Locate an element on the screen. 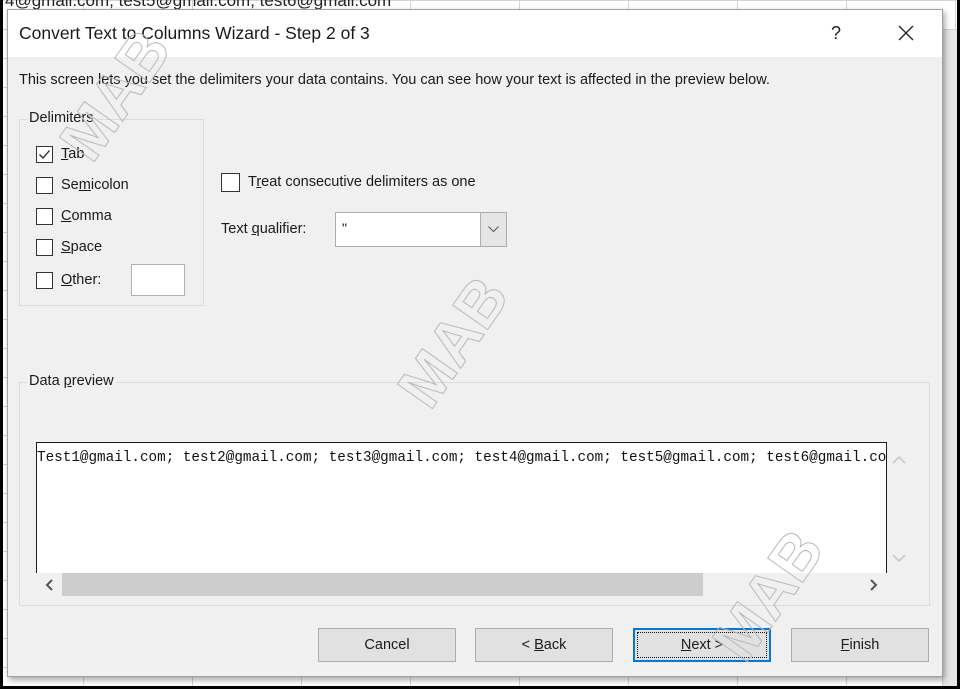  consecutive-checkbox-row: Treat consecutive delimiters as one is located at coordinates (348, 182).